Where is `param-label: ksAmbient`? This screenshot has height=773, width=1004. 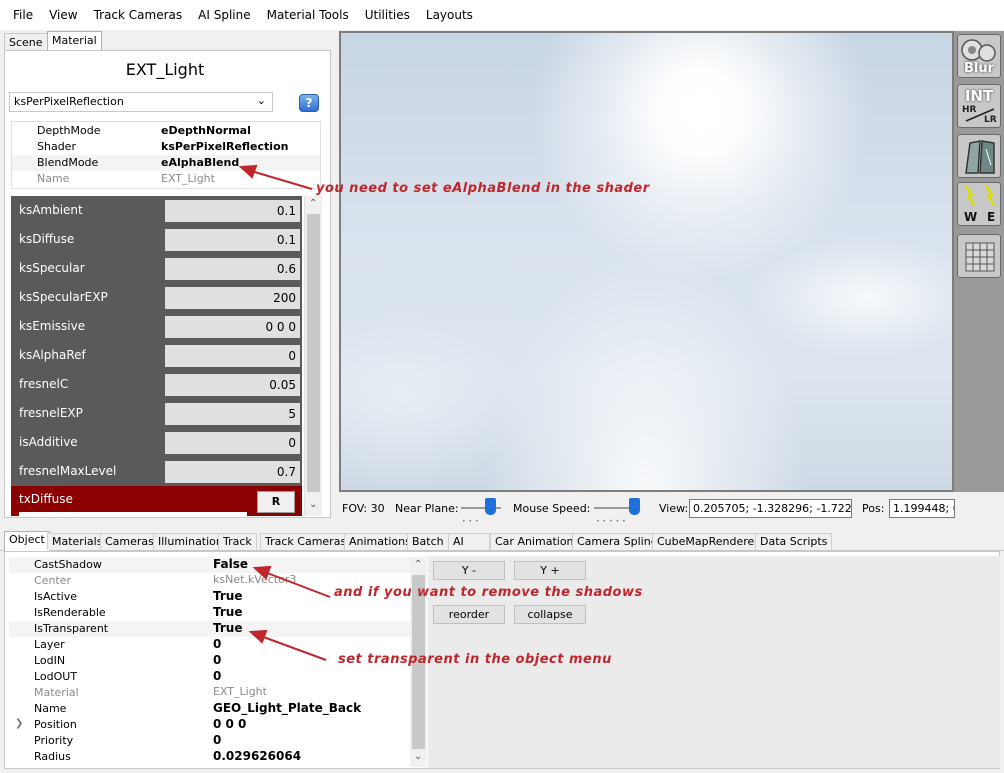 param-label: ksAmbient is located at coordinates (51, 210).